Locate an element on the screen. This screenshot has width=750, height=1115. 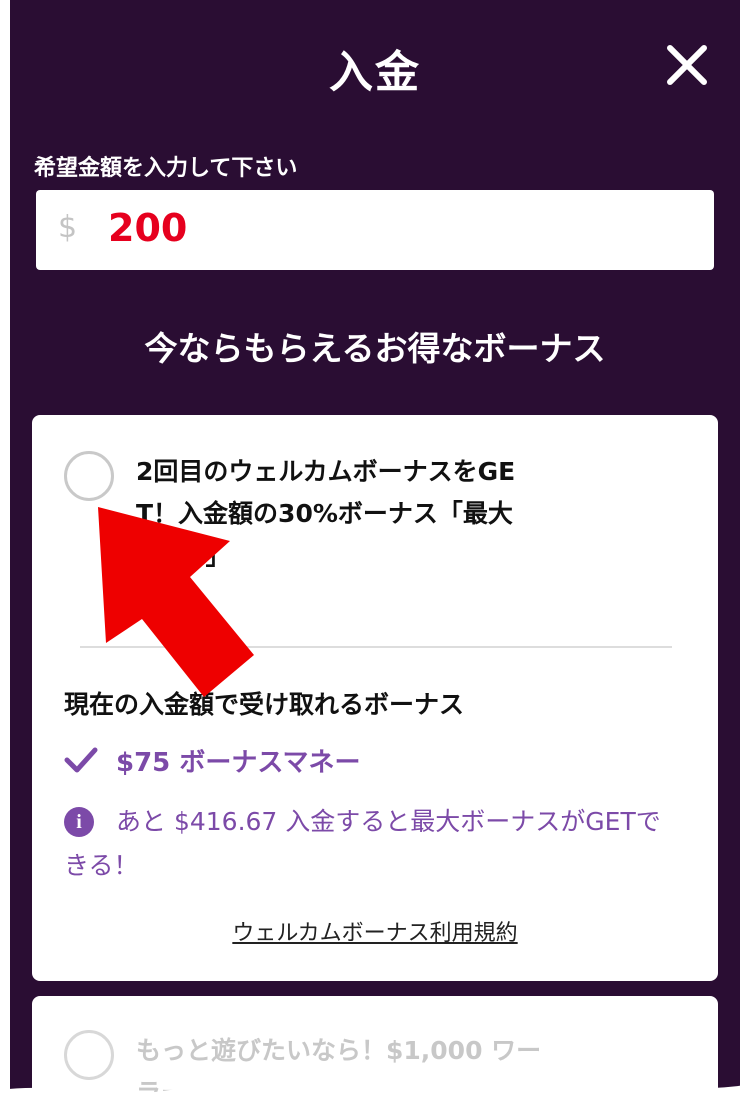
bonus-money: $75 ボーナスマネー is located at coordinates (238, 762).